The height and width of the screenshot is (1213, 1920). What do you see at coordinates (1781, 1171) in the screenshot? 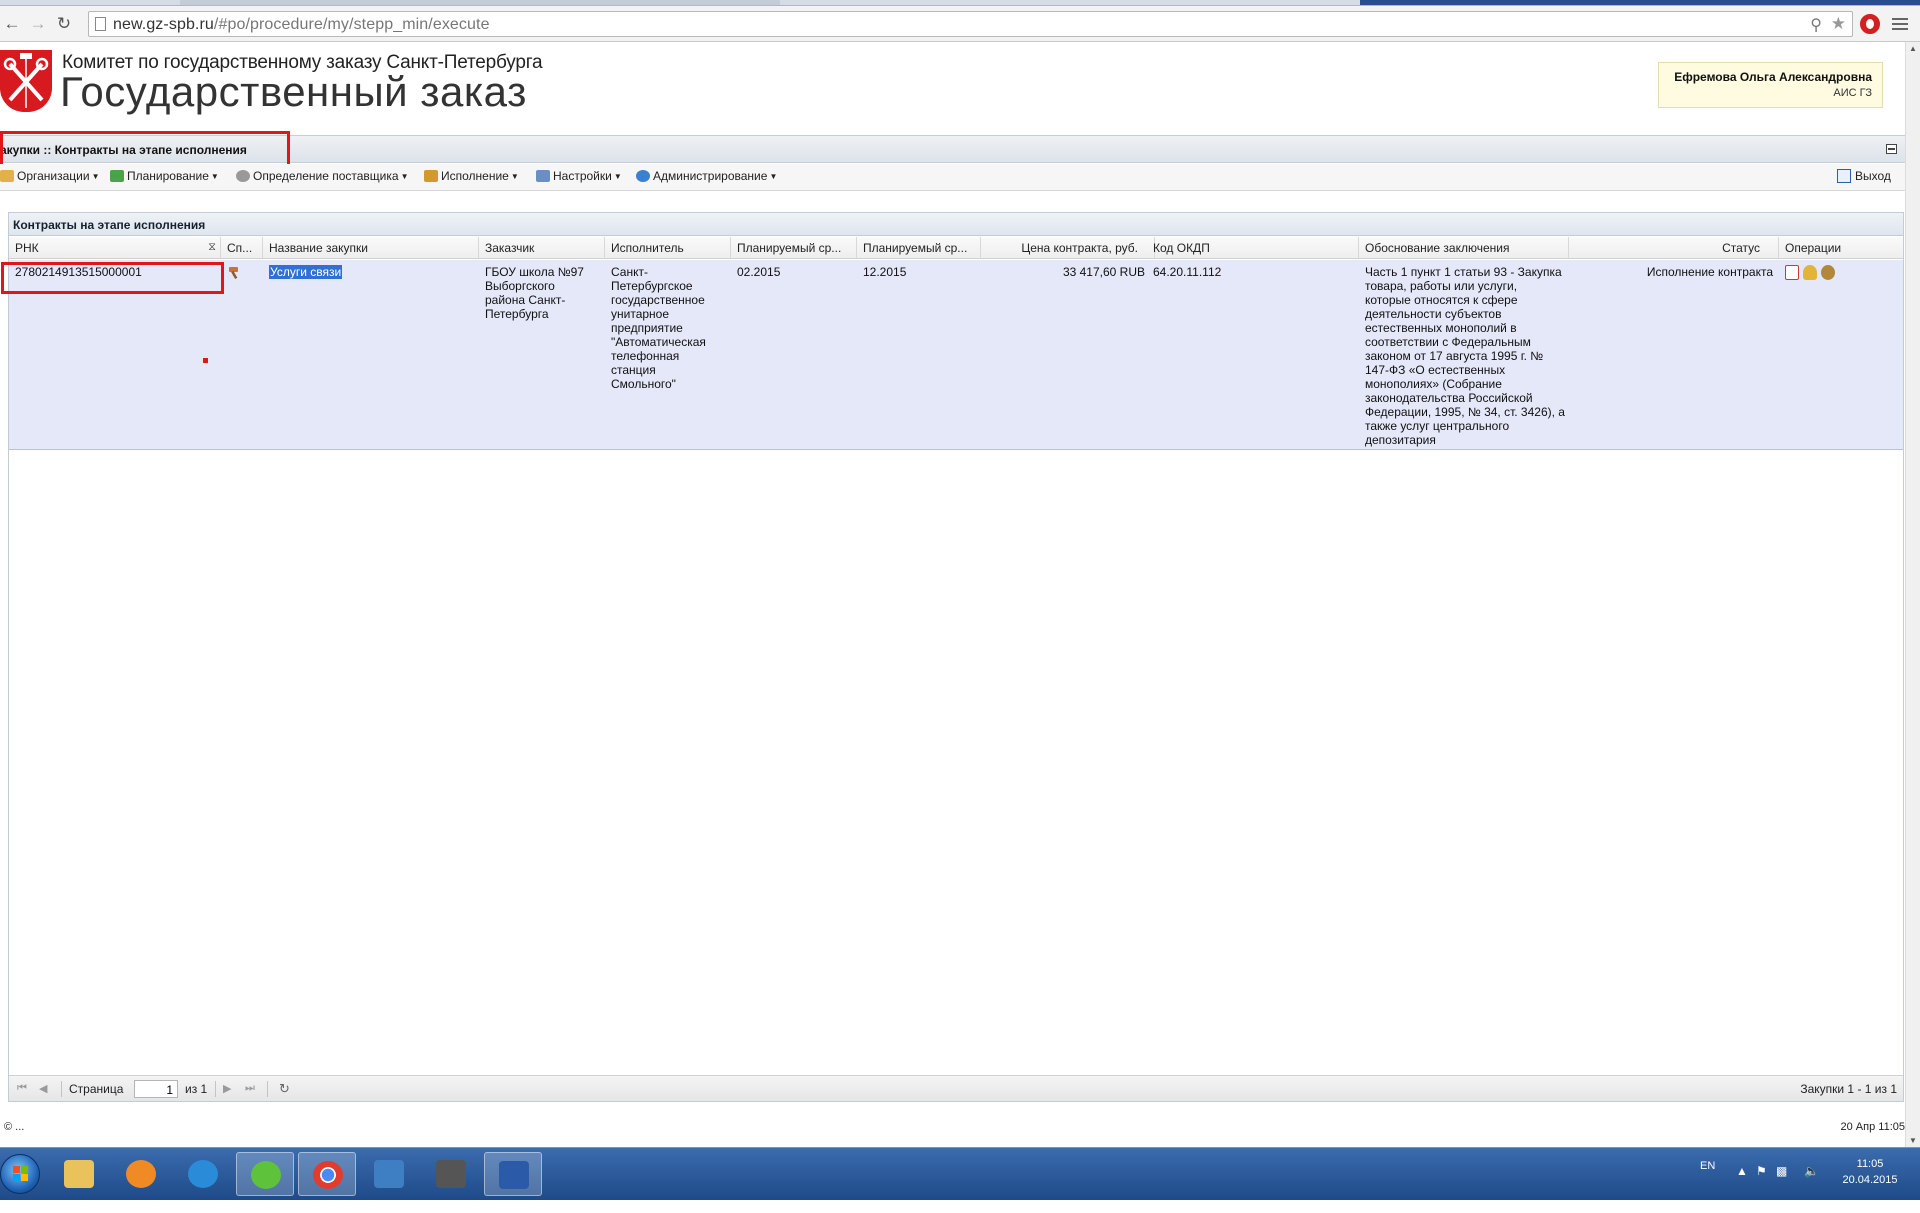
I see `network-icon: ▩` at bounding box center [1781, 1171].